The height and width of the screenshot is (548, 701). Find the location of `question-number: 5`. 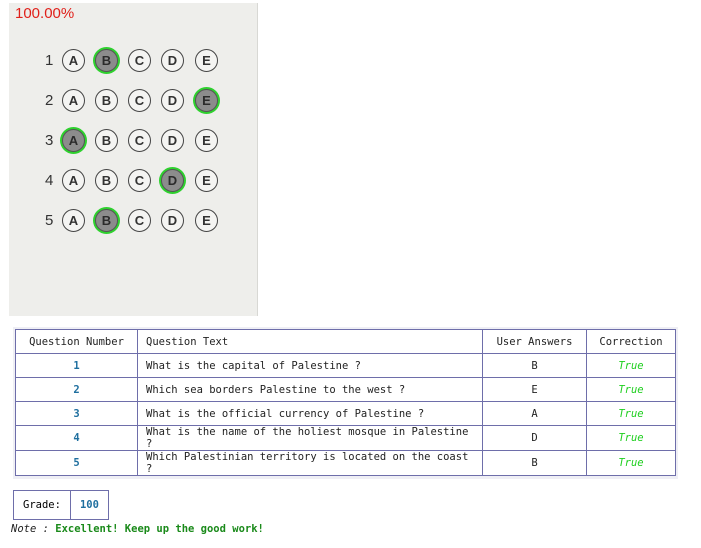

question-number: 5 is located at coordinates (76, 463).